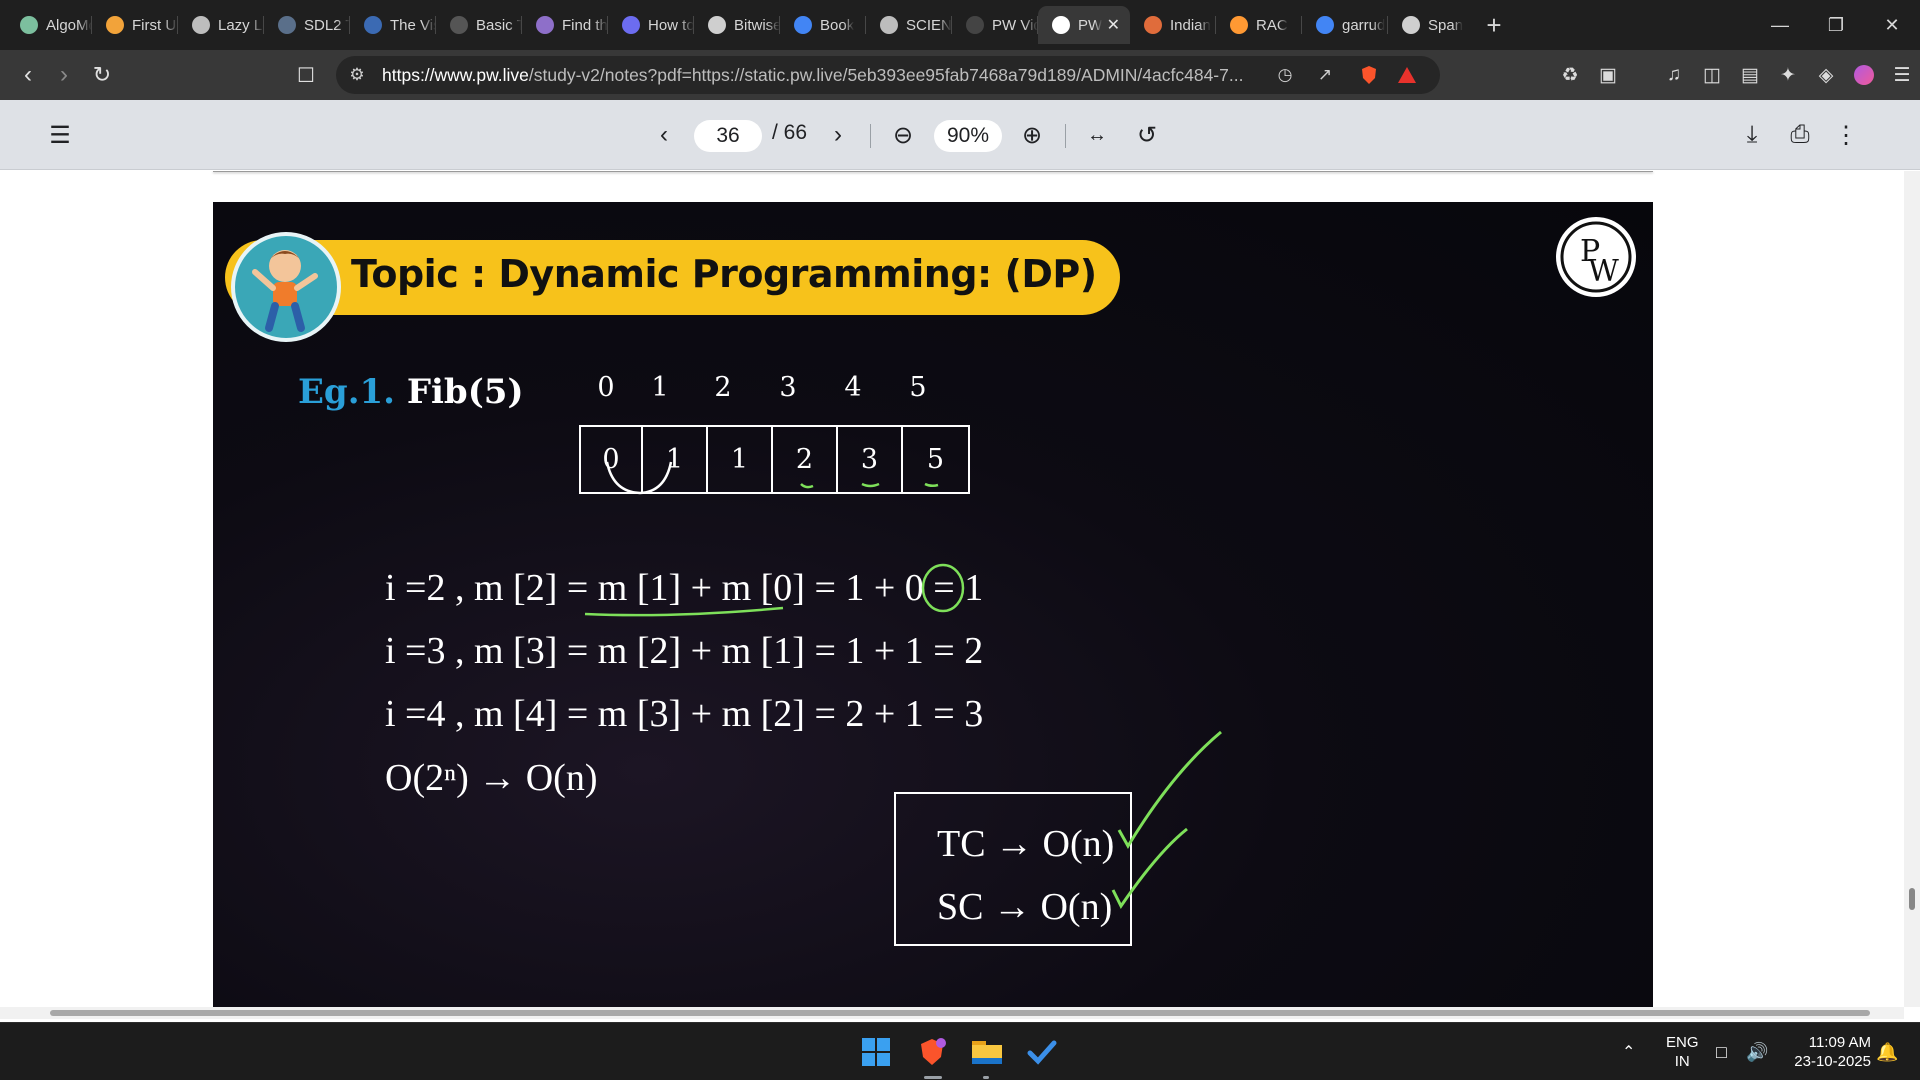  I want to click on browser-tab: SDL2 Tutorial, so click(307, 25).